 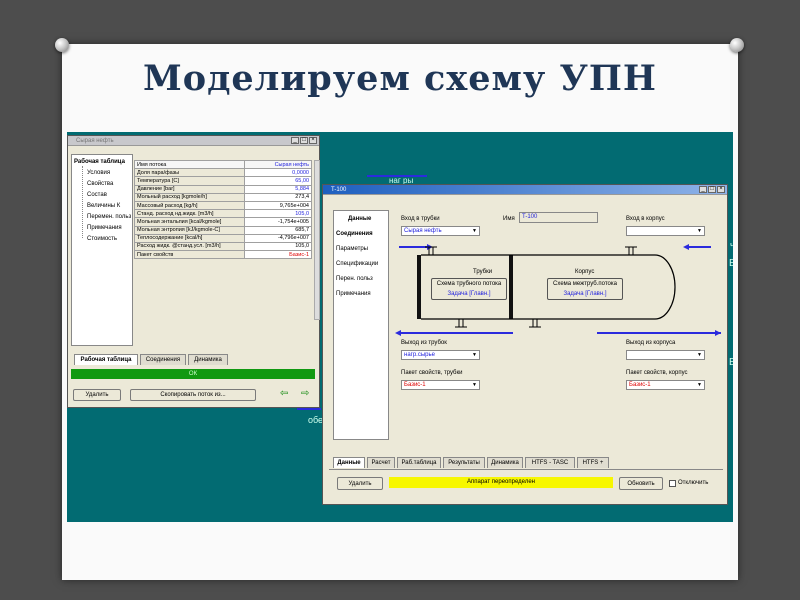 What do you see at coordinates (305, 393) in the screenshot?
I see `next-arrow-icon: ⇨` at bounding box center [305, 393].